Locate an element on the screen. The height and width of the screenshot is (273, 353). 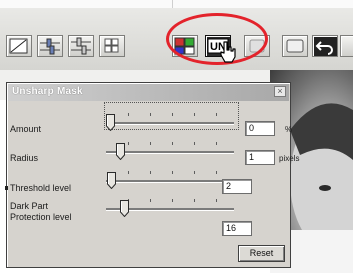
close-icon: × is located at coordinates (280, 91).